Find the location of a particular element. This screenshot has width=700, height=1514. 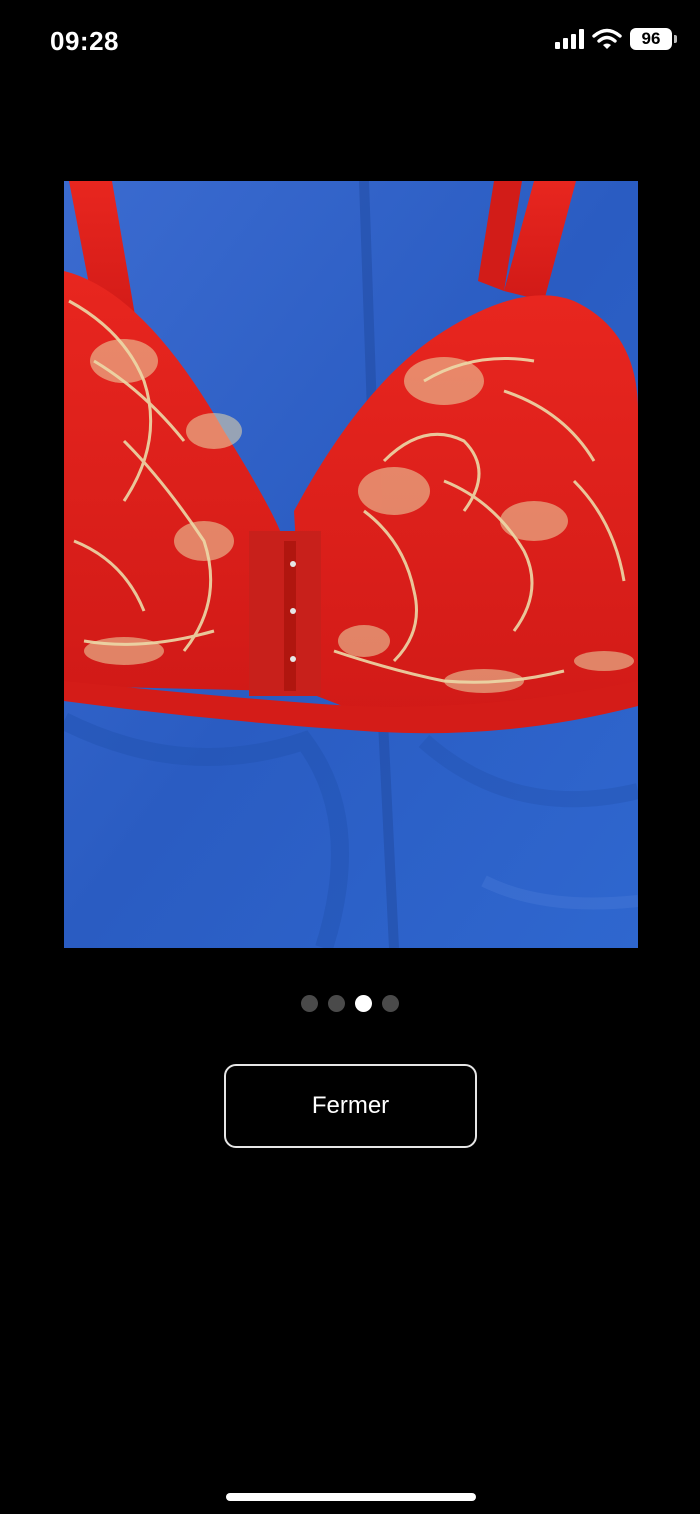

wifi-icon is located at coordinates (607, 38).